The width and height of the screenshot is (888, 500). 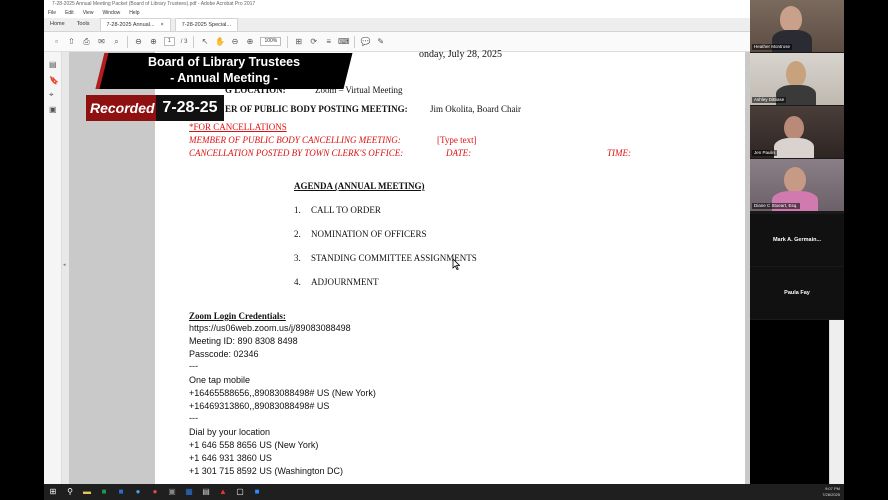 What do you see at coordinates (797, 185) in the screenshot?
I see `participant-tile: Diane C Stoeart, Esq.` at bounding box center [797, 185].